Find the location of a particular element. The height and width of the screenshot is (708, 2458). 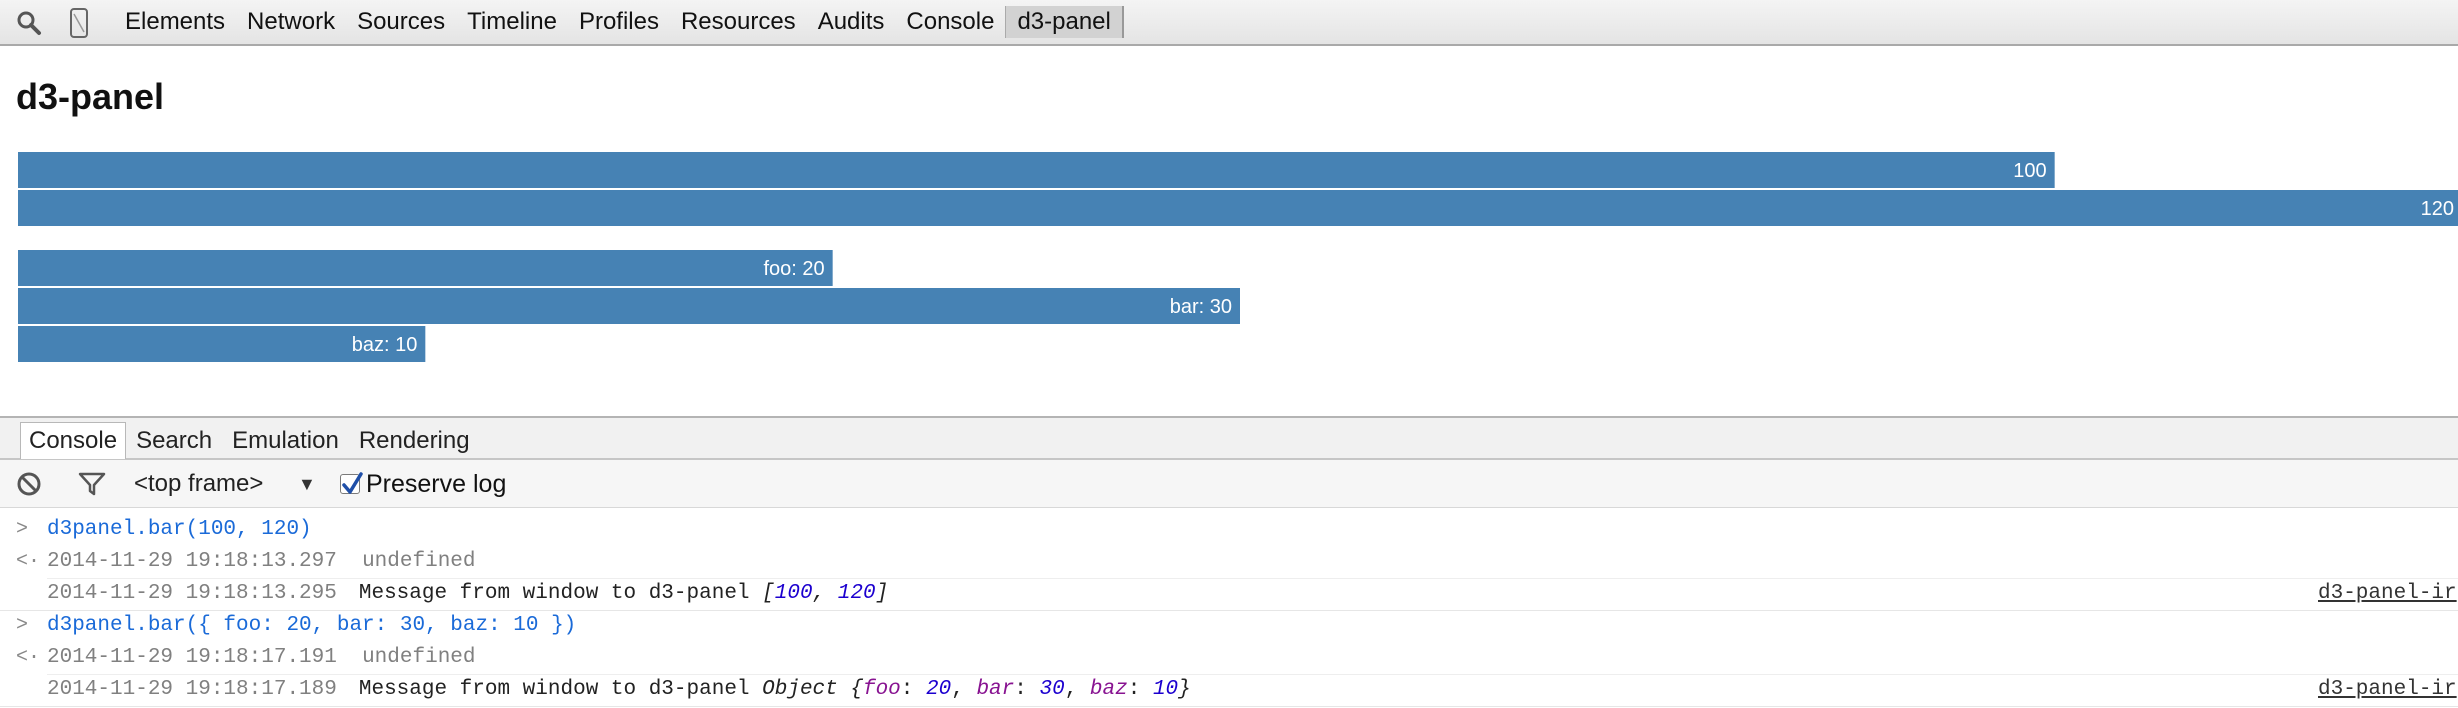

tab-network: Network is located at coordinates (291, 22).